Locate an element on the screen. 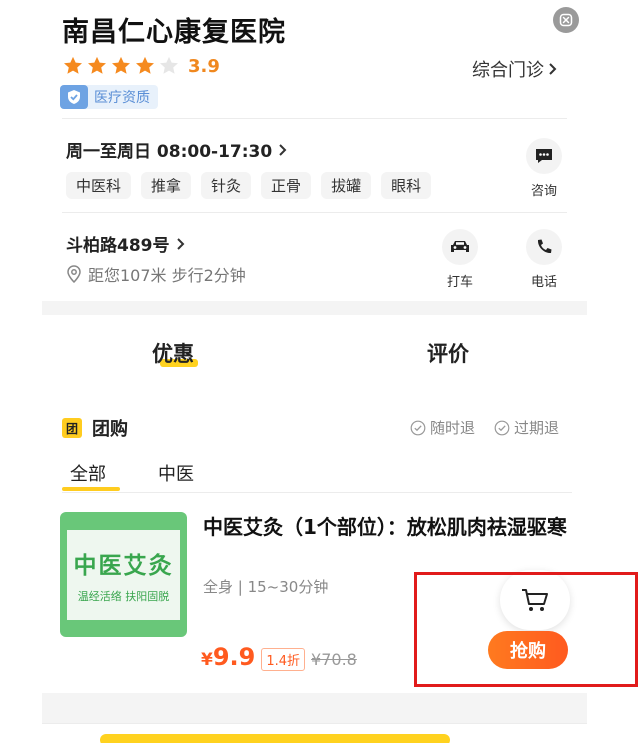  business-hours-text: 周一至周日 08:00-17:30 is located at coordinates (169, 152).